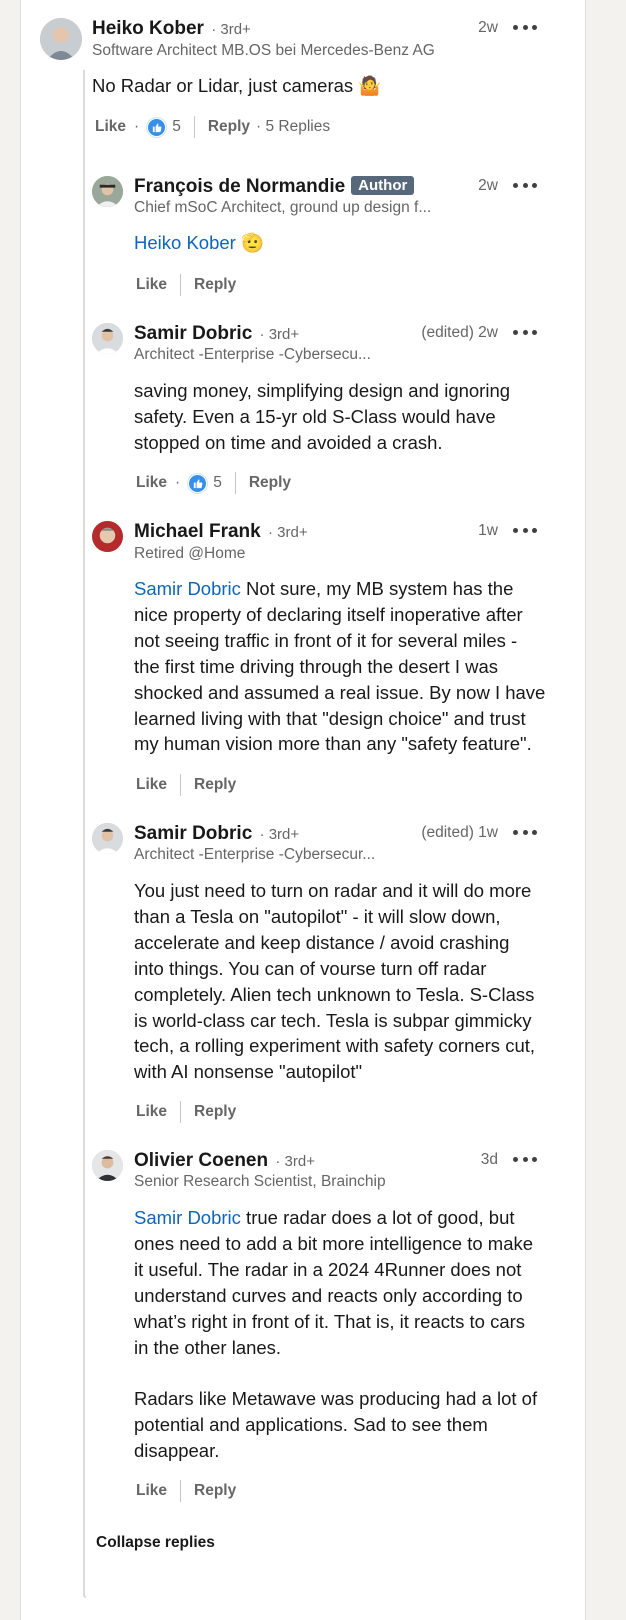 Image resolution: width=626 pixels, height=1620 pixels. I want to click on comment-body: Heiko Kober 🫡, so click(199, 242).